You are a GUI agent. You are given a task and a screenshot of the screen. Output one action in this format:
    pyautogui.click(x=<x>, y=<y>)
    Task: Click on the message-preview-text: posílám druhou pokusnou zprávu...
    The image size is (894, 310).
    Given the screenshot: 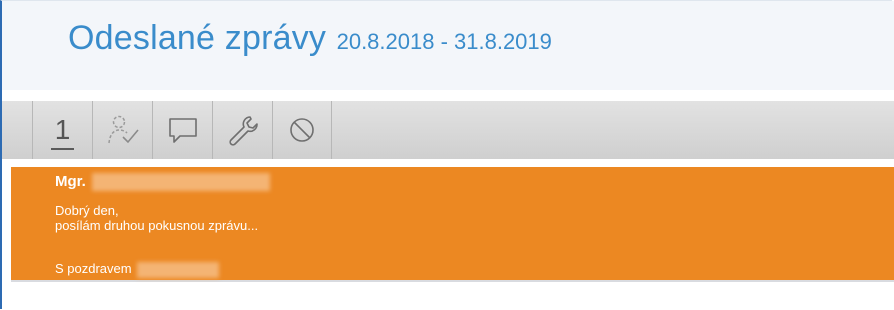 What is the action you would take?
    pyautogui.click(x=157, y=225)
    